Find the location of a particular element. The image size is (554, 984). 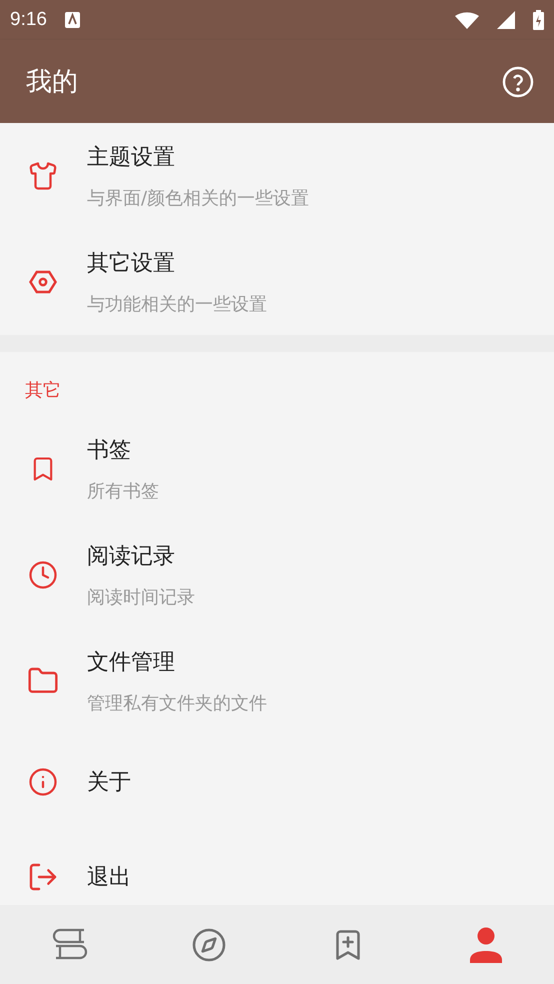

clock-icon is located at coordinates (43, 575).